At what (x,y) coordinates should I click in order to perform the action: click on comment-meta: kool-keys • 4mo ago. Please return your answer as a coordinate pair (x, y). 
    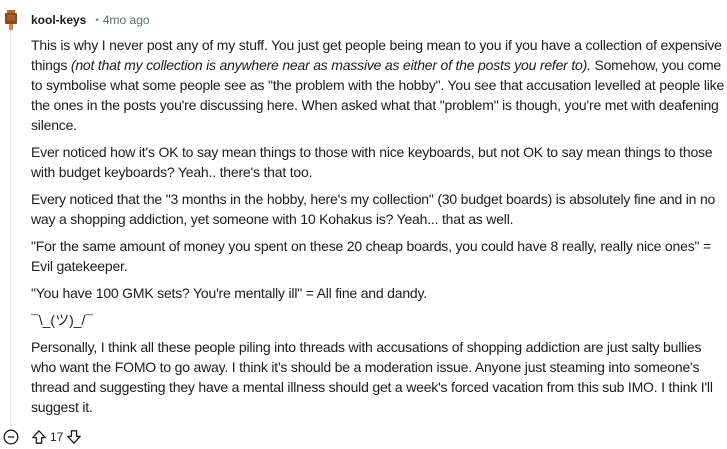
    Looking at the image, I should click on (90, 20).